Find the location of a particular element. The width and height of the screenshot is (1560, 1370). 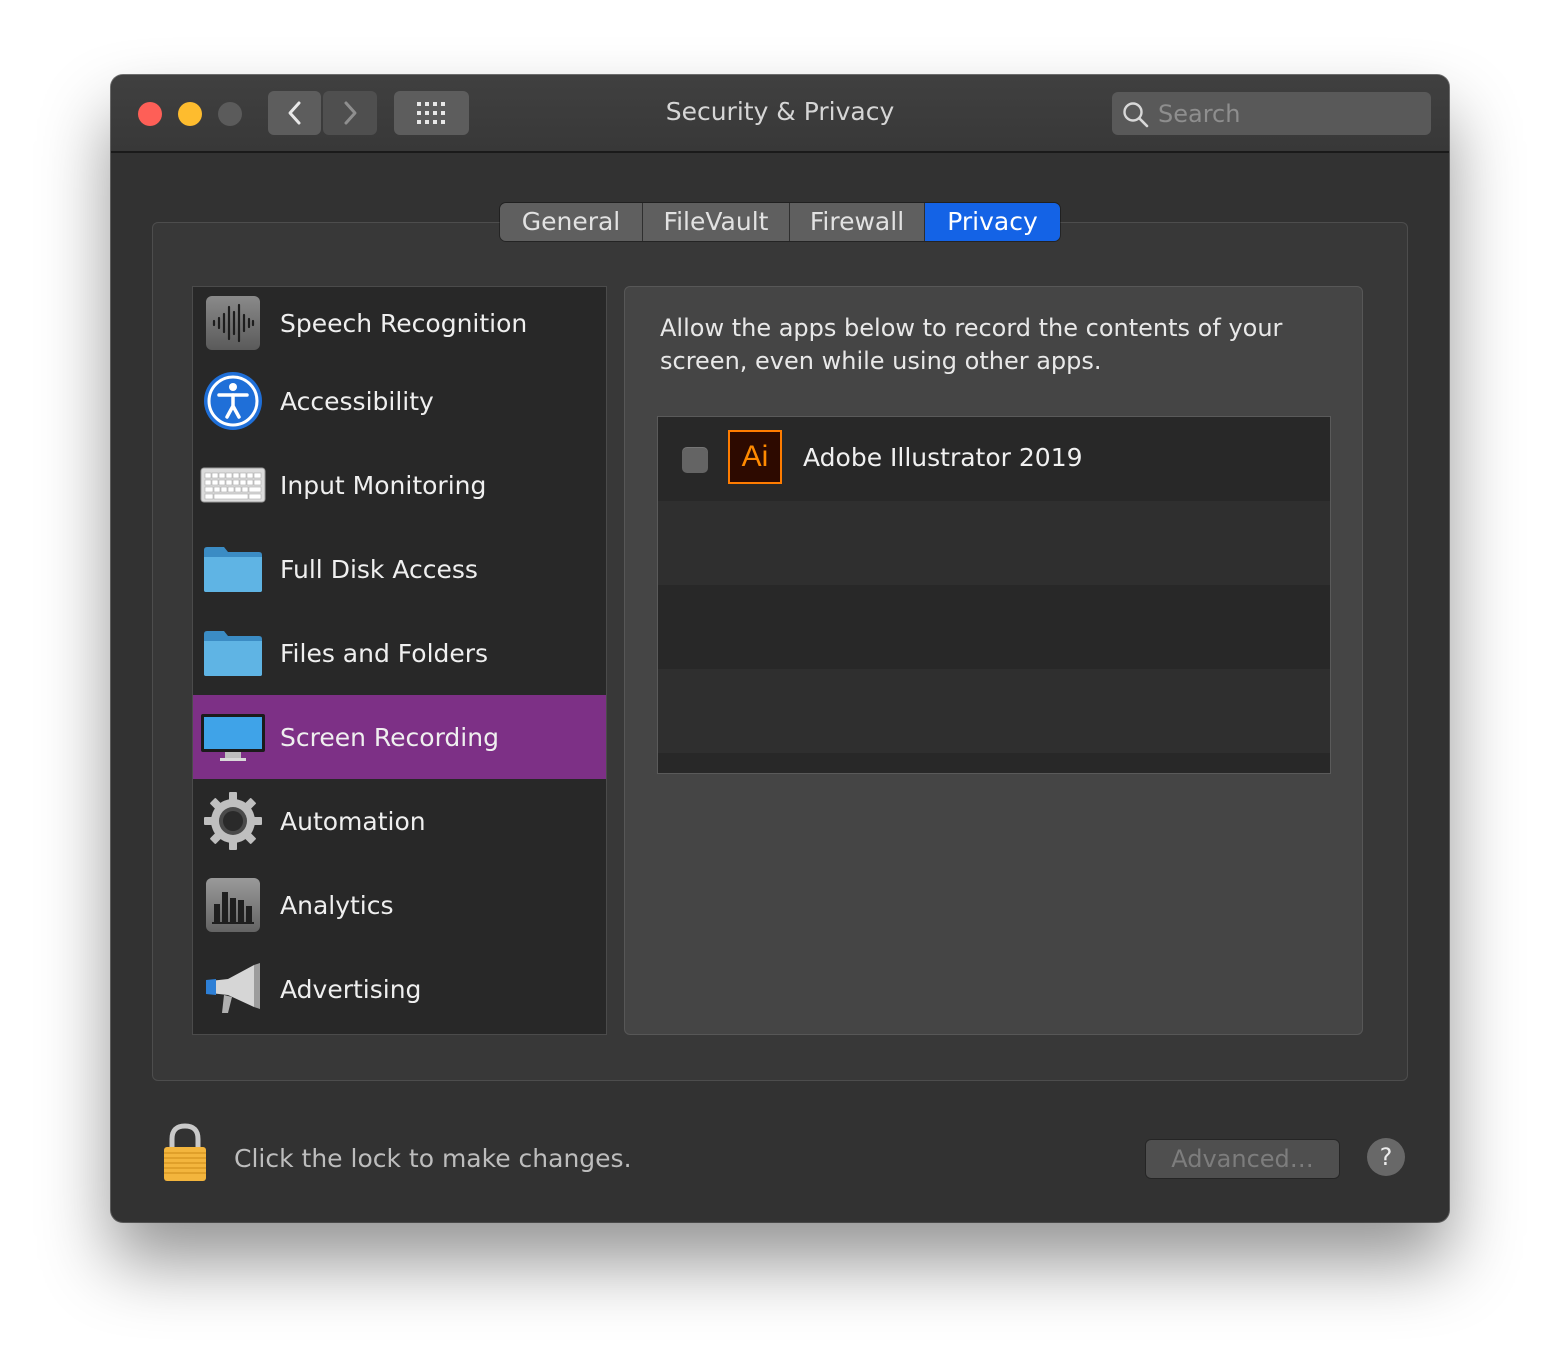

grid-icon is located at coordinates (430, 113).